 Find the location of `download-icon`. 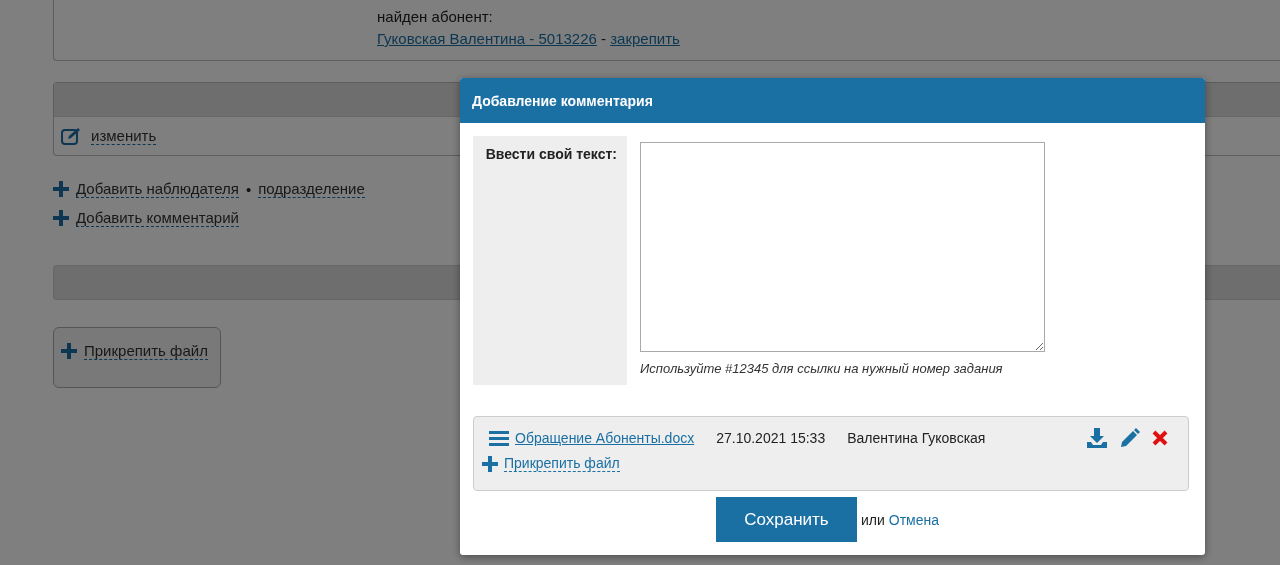

download-icon is located at coordinates (1097, 438).